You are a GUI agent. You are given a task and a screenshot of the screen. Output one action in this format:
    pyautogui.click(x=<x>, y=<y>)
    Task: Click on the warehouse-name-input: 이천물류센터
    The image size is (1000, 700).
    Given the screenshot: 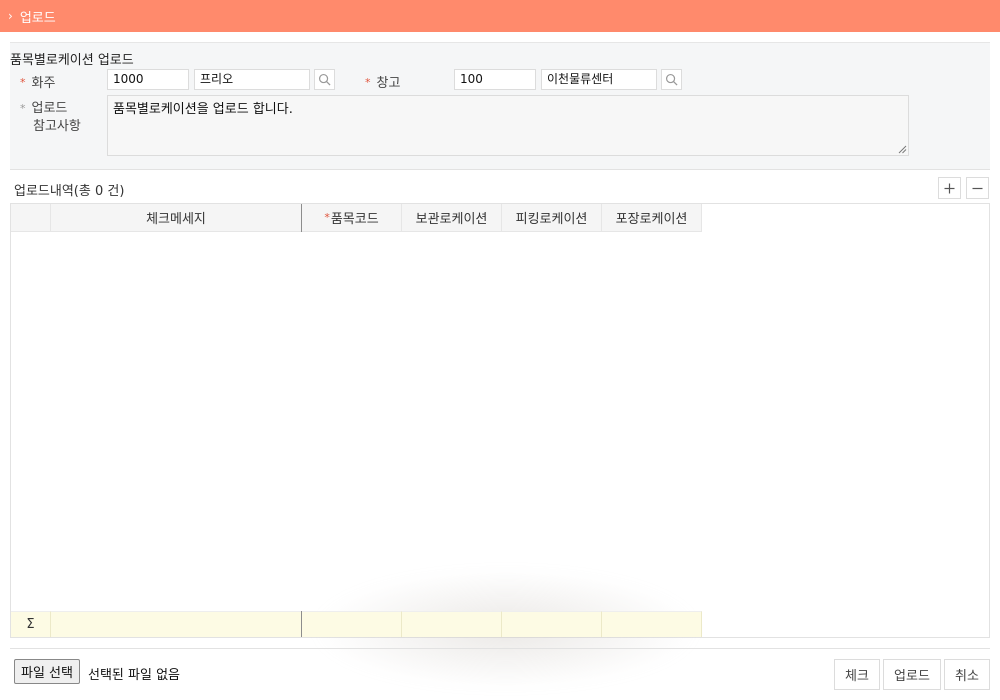 What is the action you would take?
    pyautogui.click(x=599, y=79)
    